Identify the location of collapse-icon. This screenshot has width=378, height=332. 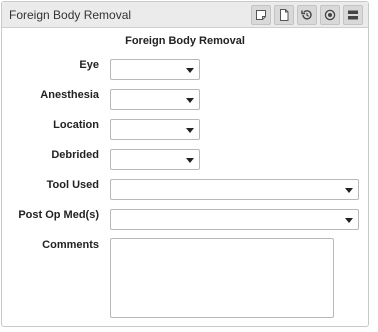
(353, 15).